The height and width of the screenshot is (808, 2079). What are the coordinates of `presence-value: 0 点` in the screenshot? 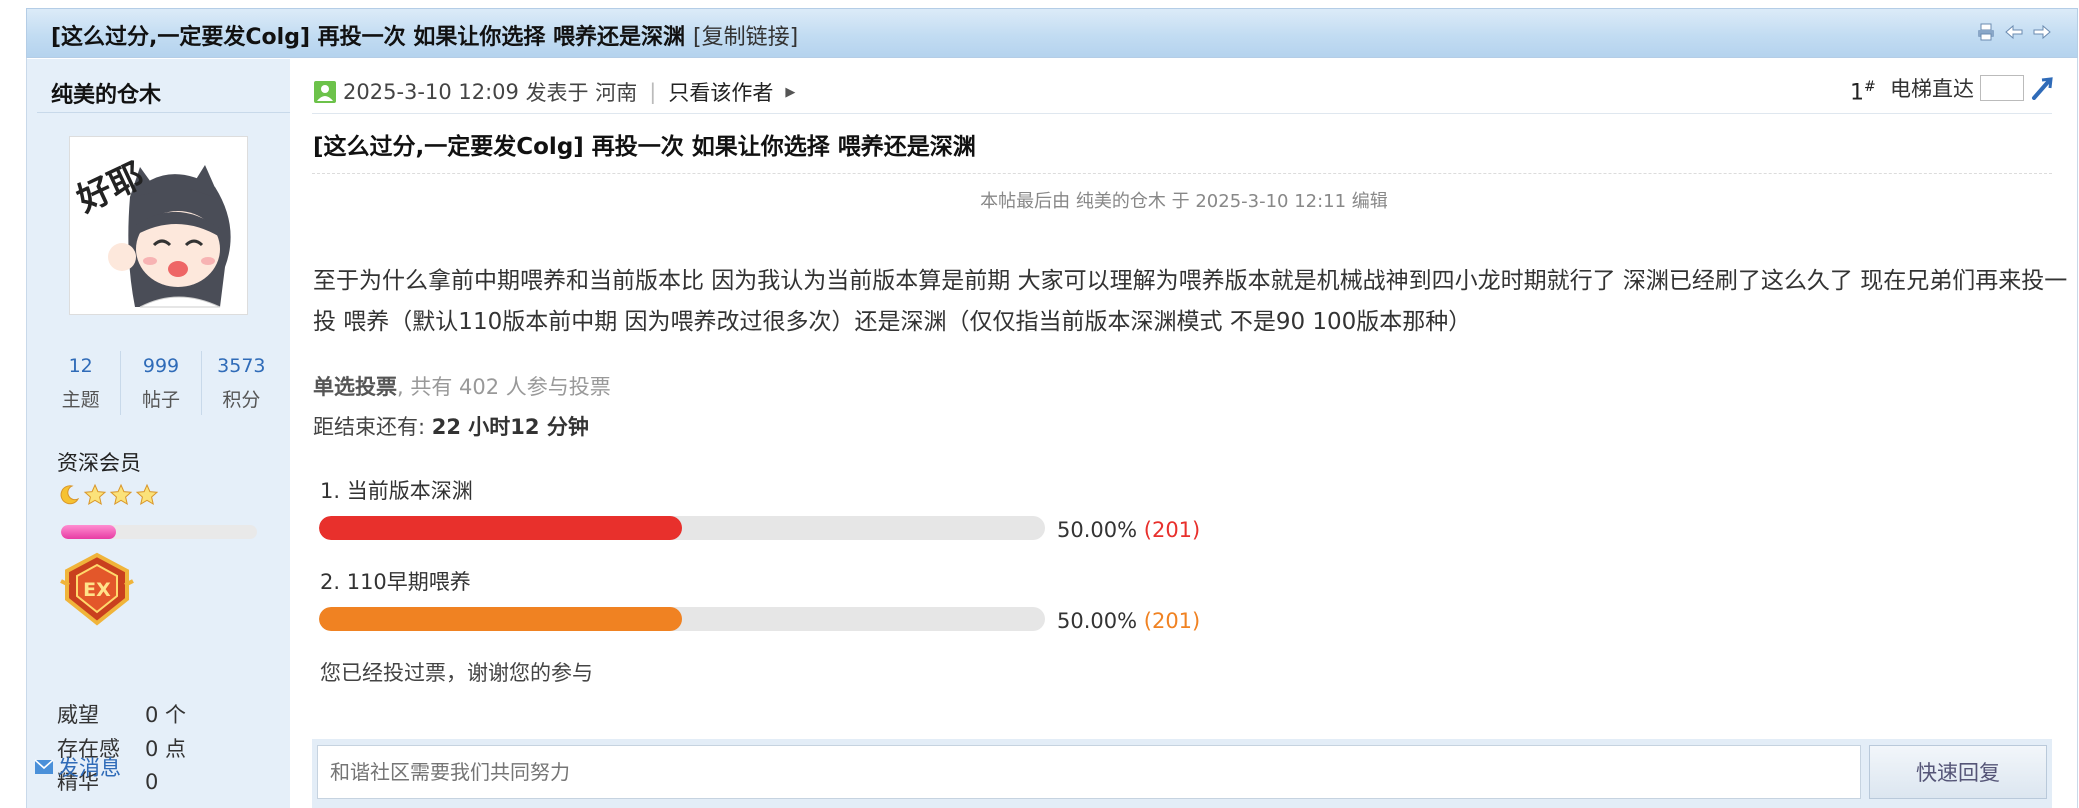 It's located at (166, 749).